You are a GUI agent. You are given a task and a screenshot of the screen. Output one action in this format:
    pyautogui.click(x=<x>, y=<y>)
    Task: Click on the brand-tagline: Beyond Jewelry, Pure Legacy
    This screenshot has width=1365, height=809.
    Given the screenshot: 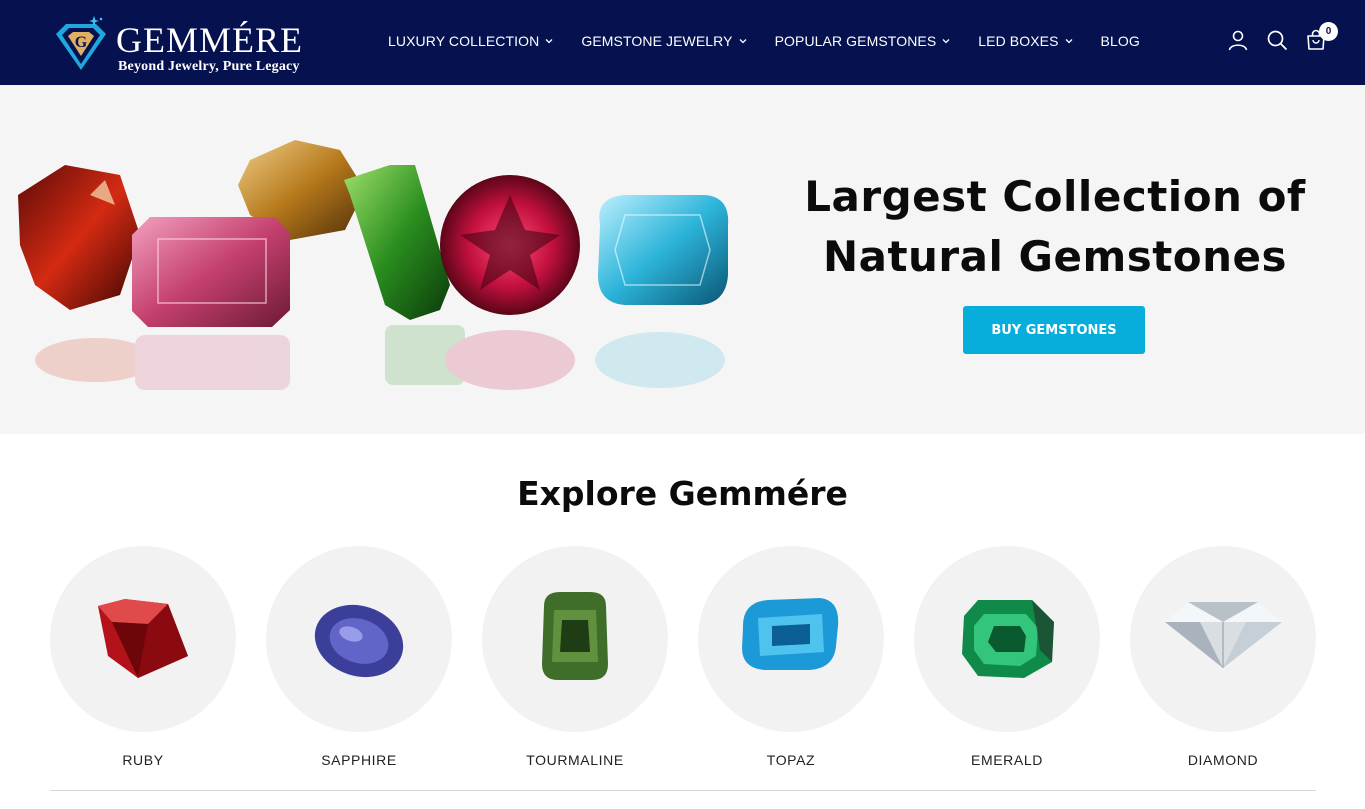 What is the action you would take?
    pyautogui.click(x=209, y=66)
    